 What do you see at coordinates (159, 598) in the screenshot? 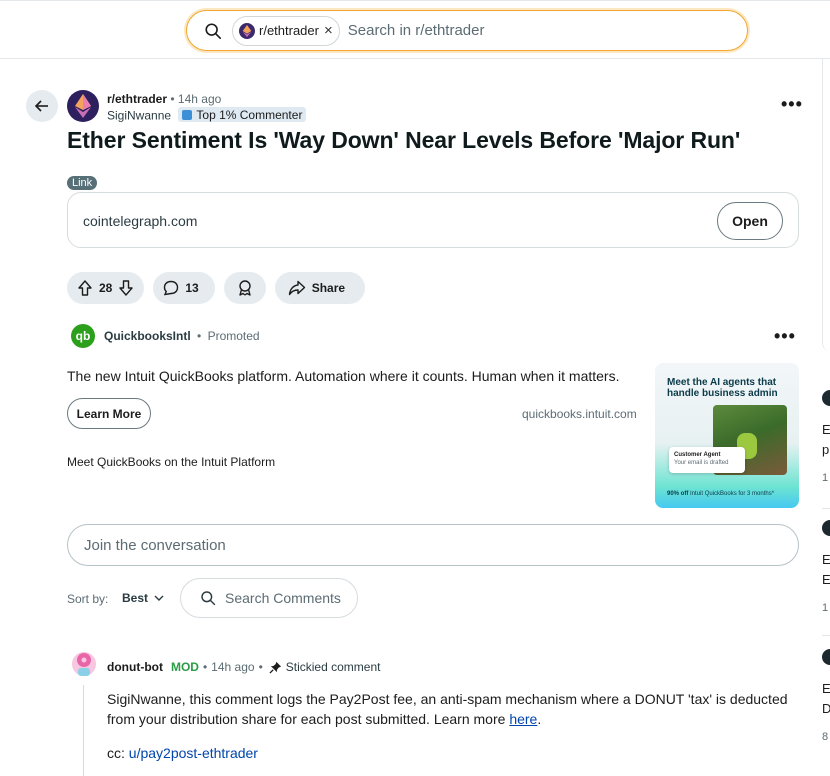
I see `chevron-down-icon` at bounding box center [159, 598].